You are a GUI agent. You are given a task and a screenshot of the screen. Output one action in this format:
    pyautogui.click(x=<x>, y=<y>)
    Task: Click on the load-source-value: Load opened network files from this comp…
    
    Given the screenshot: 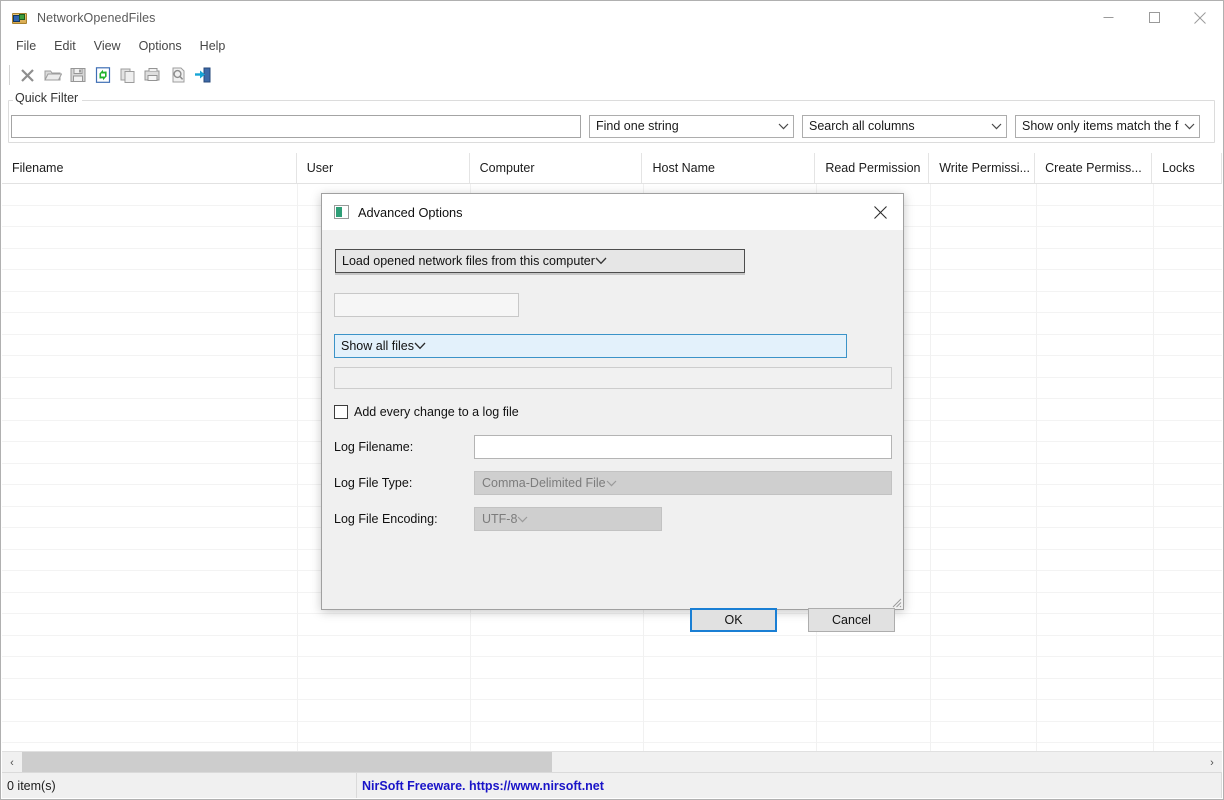 What is the action you would take?
    pyautogui.click(x=468, y=261)
    